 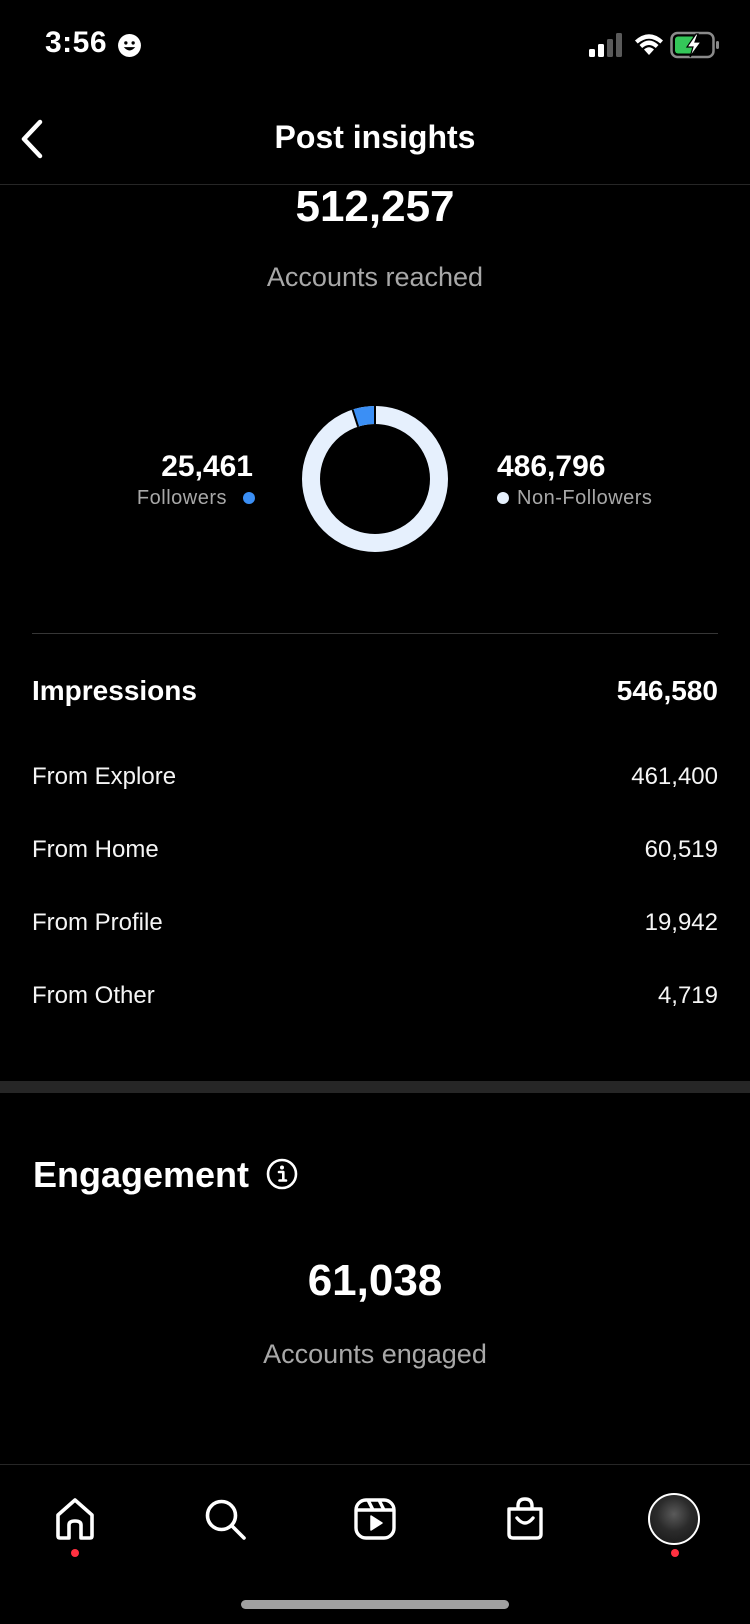 What do you see at coordinates (97, 922) in the screenshot?
I see `impression-source-label: From Profile` at bounding box center [97, 922].